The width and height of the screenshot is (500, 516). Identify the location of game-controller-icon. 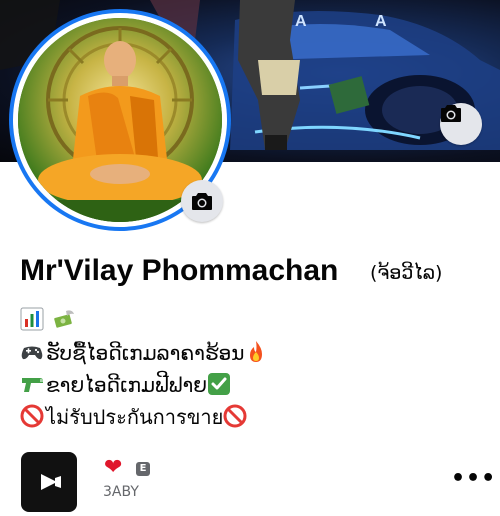
(32, 353).